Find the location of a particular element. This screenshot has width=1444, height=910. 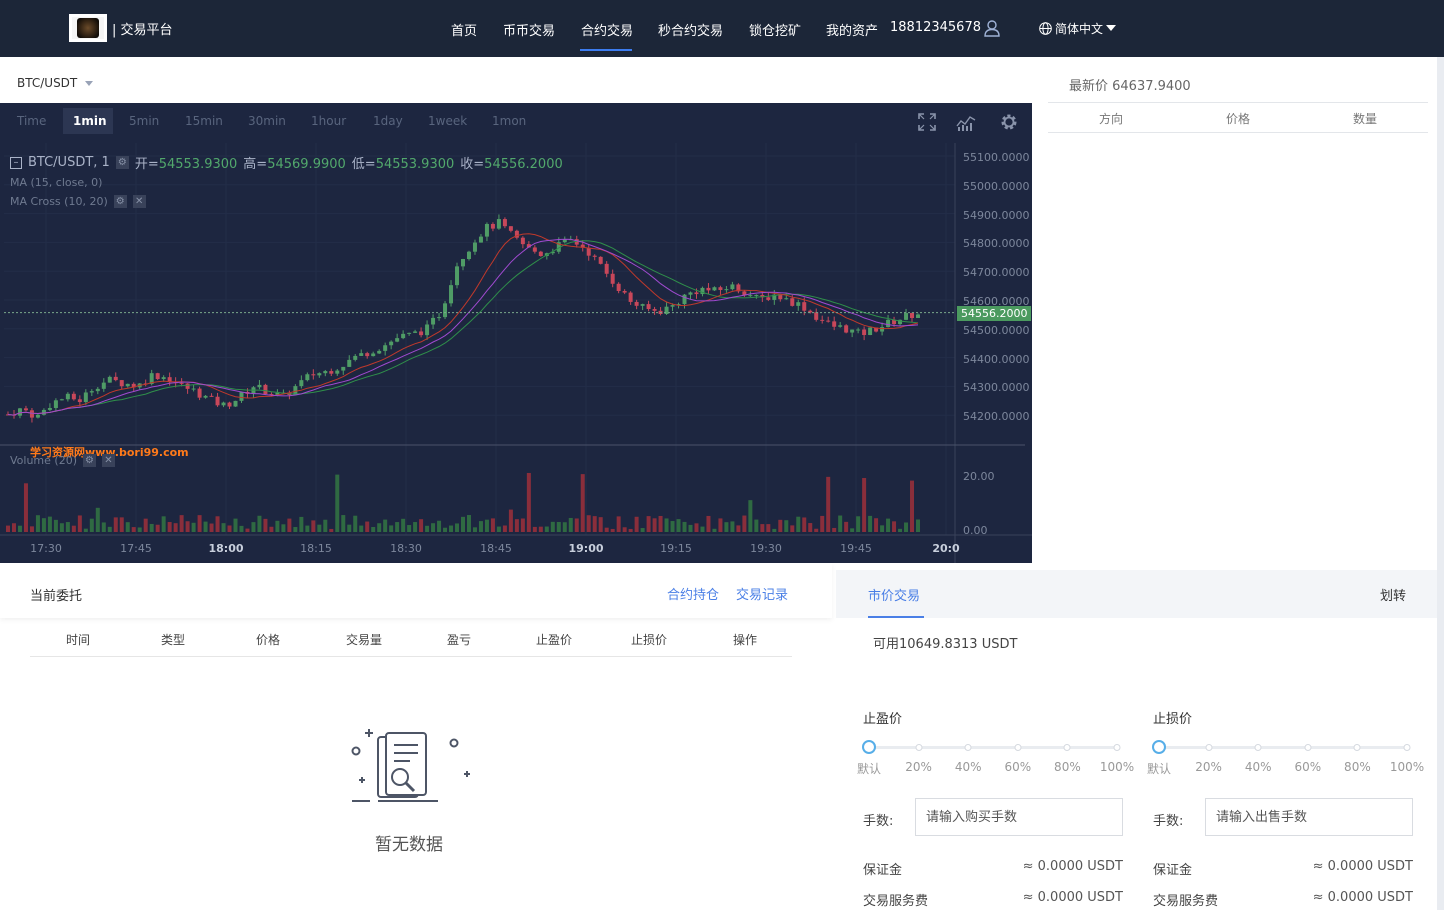

col-time: 时间 is located at coordinates (78, 640).